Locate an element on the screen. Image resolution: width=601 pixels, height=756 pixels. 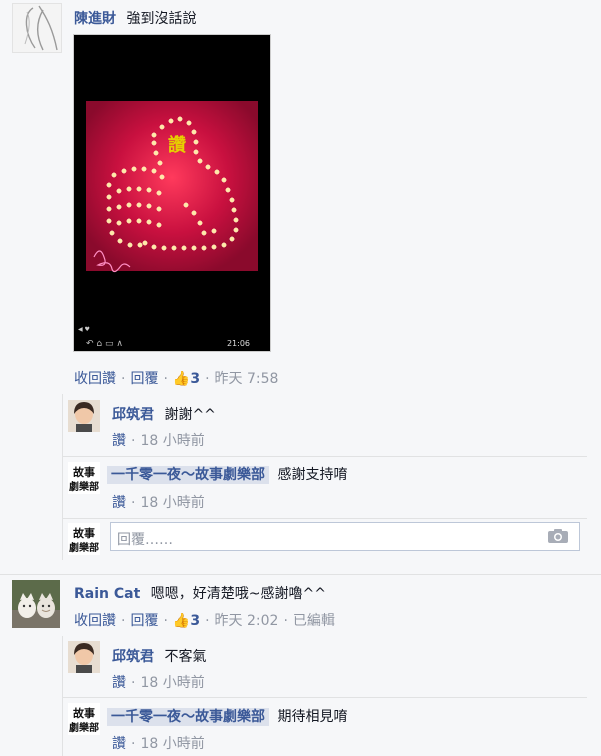
comment-photo: 讚 ◀ ♥ ↶ ⌂ ▭ ∧ 21:06 is located at coordinates (172, 193).